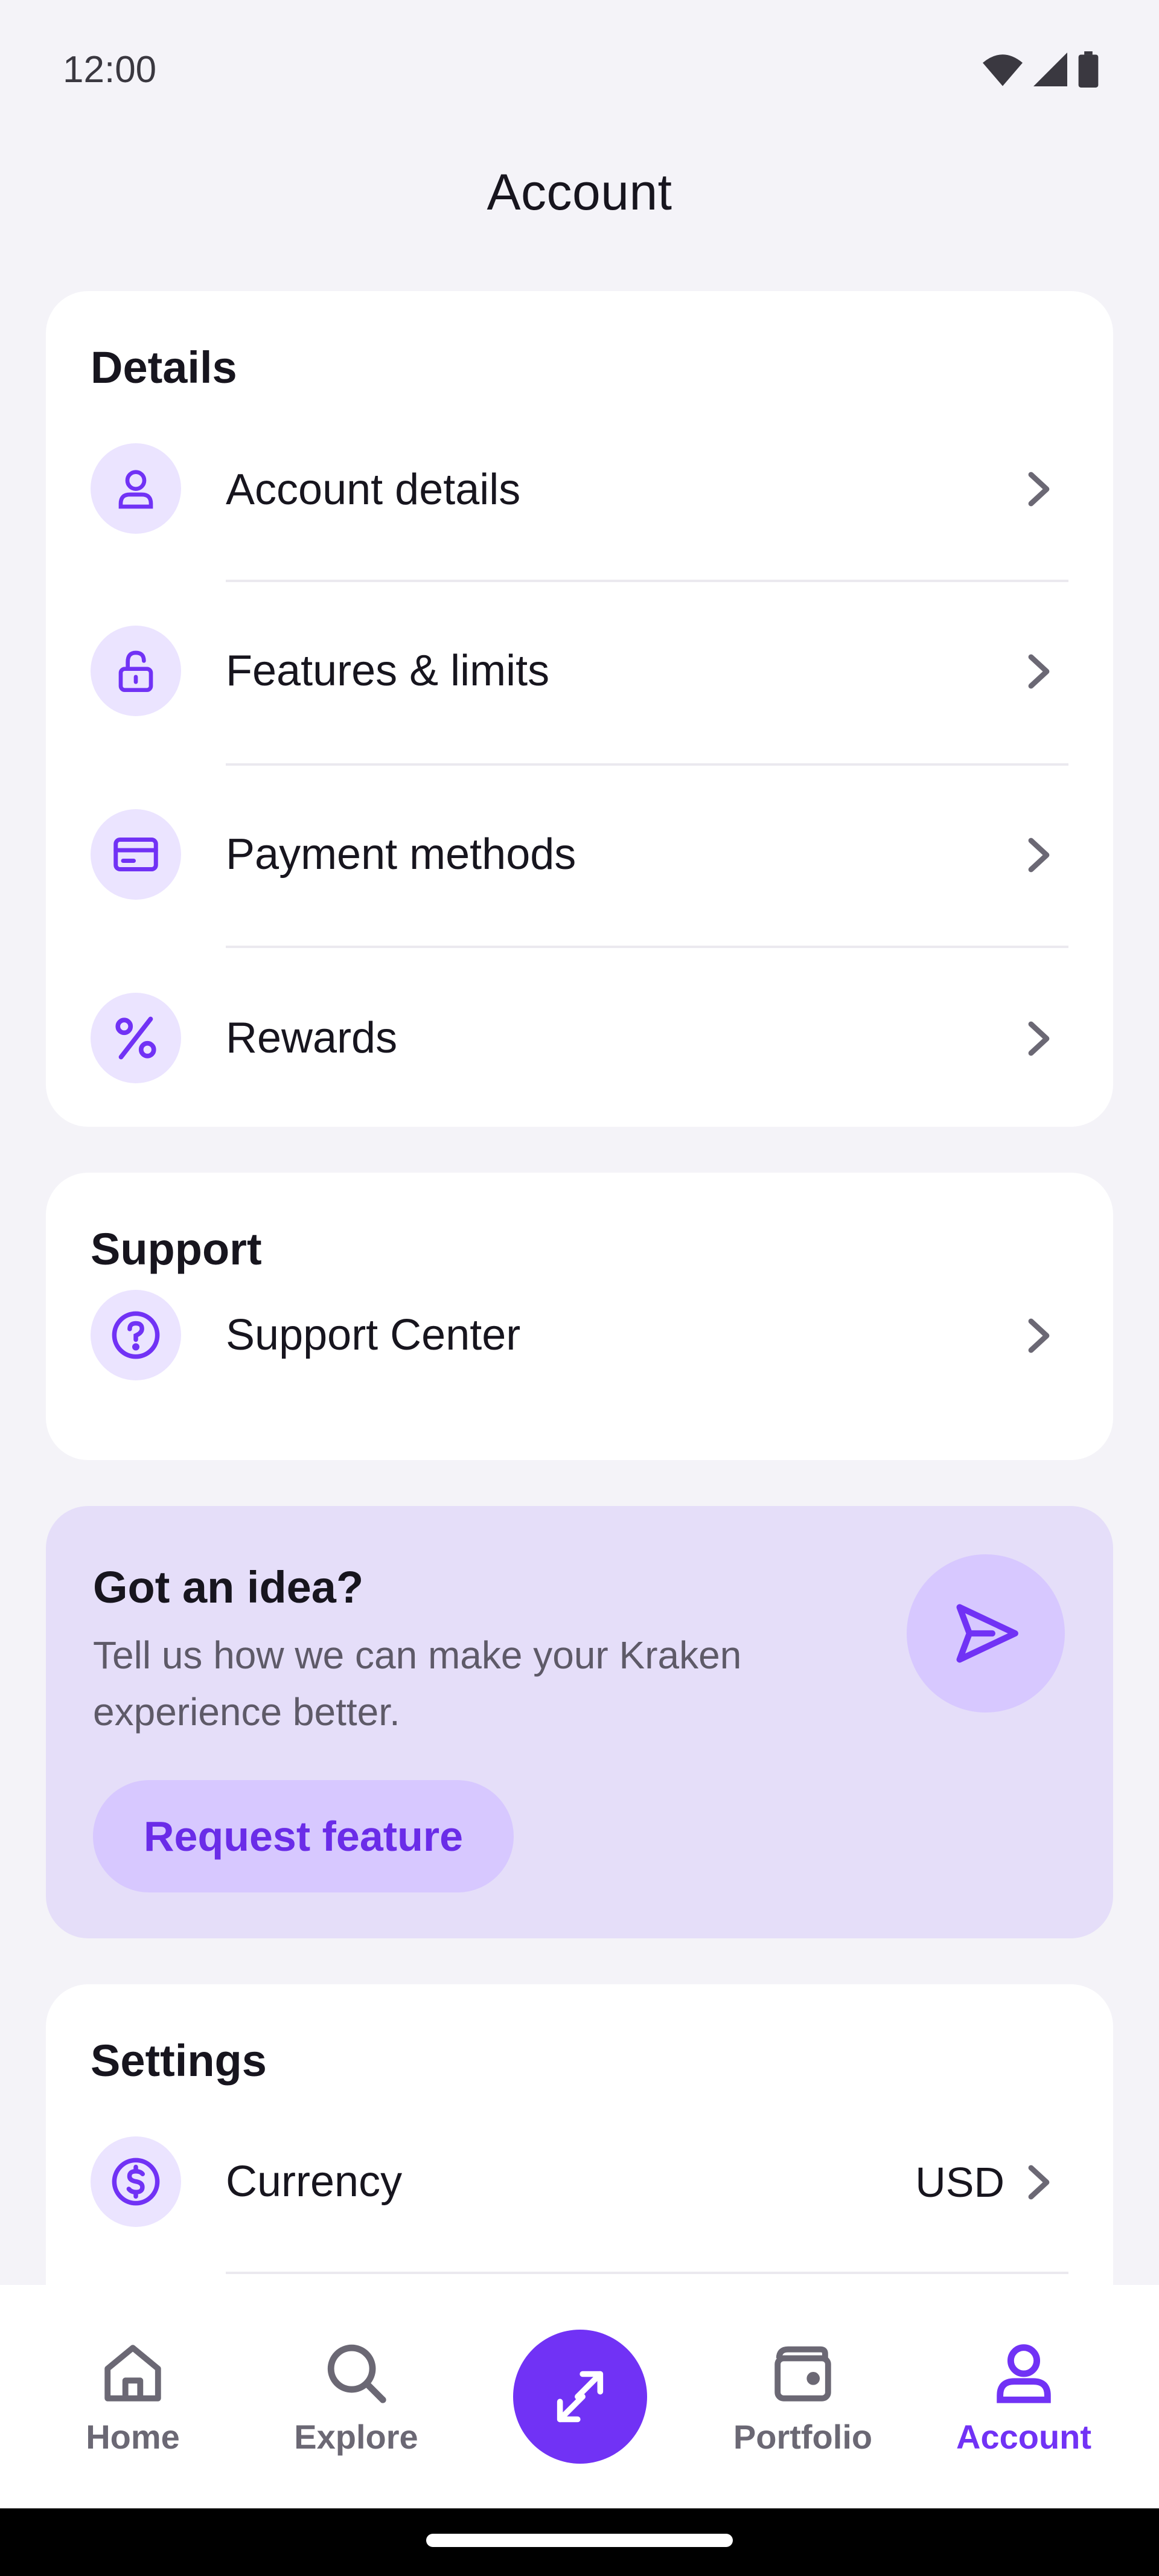 The width and height of the screenshot is (1159, 2576). I want to click on home-icon, so click(132, 2372).